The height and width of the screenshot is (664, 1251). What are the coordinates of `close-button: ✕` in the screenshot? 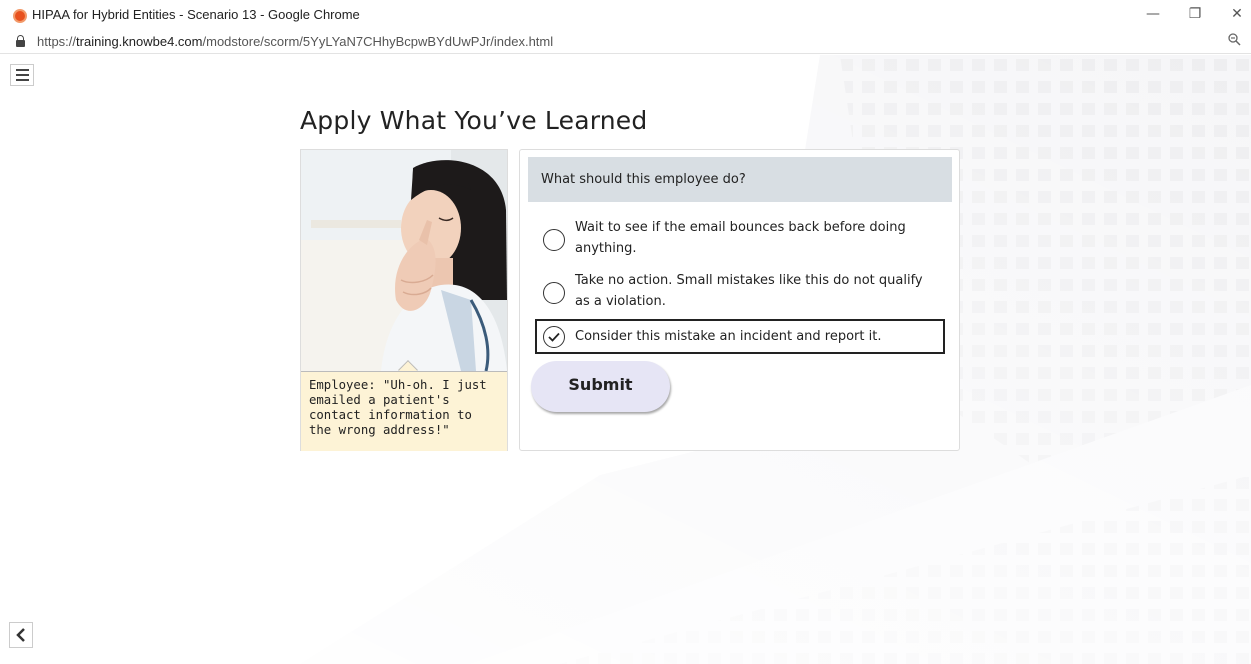 It's located at (1237, 14).